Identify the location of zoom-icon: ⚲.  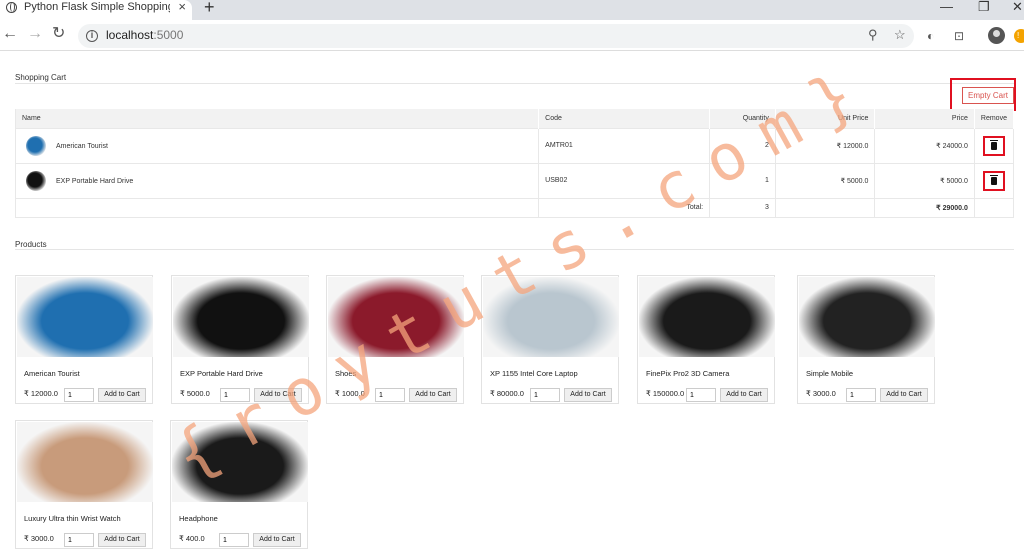
(873, 35).